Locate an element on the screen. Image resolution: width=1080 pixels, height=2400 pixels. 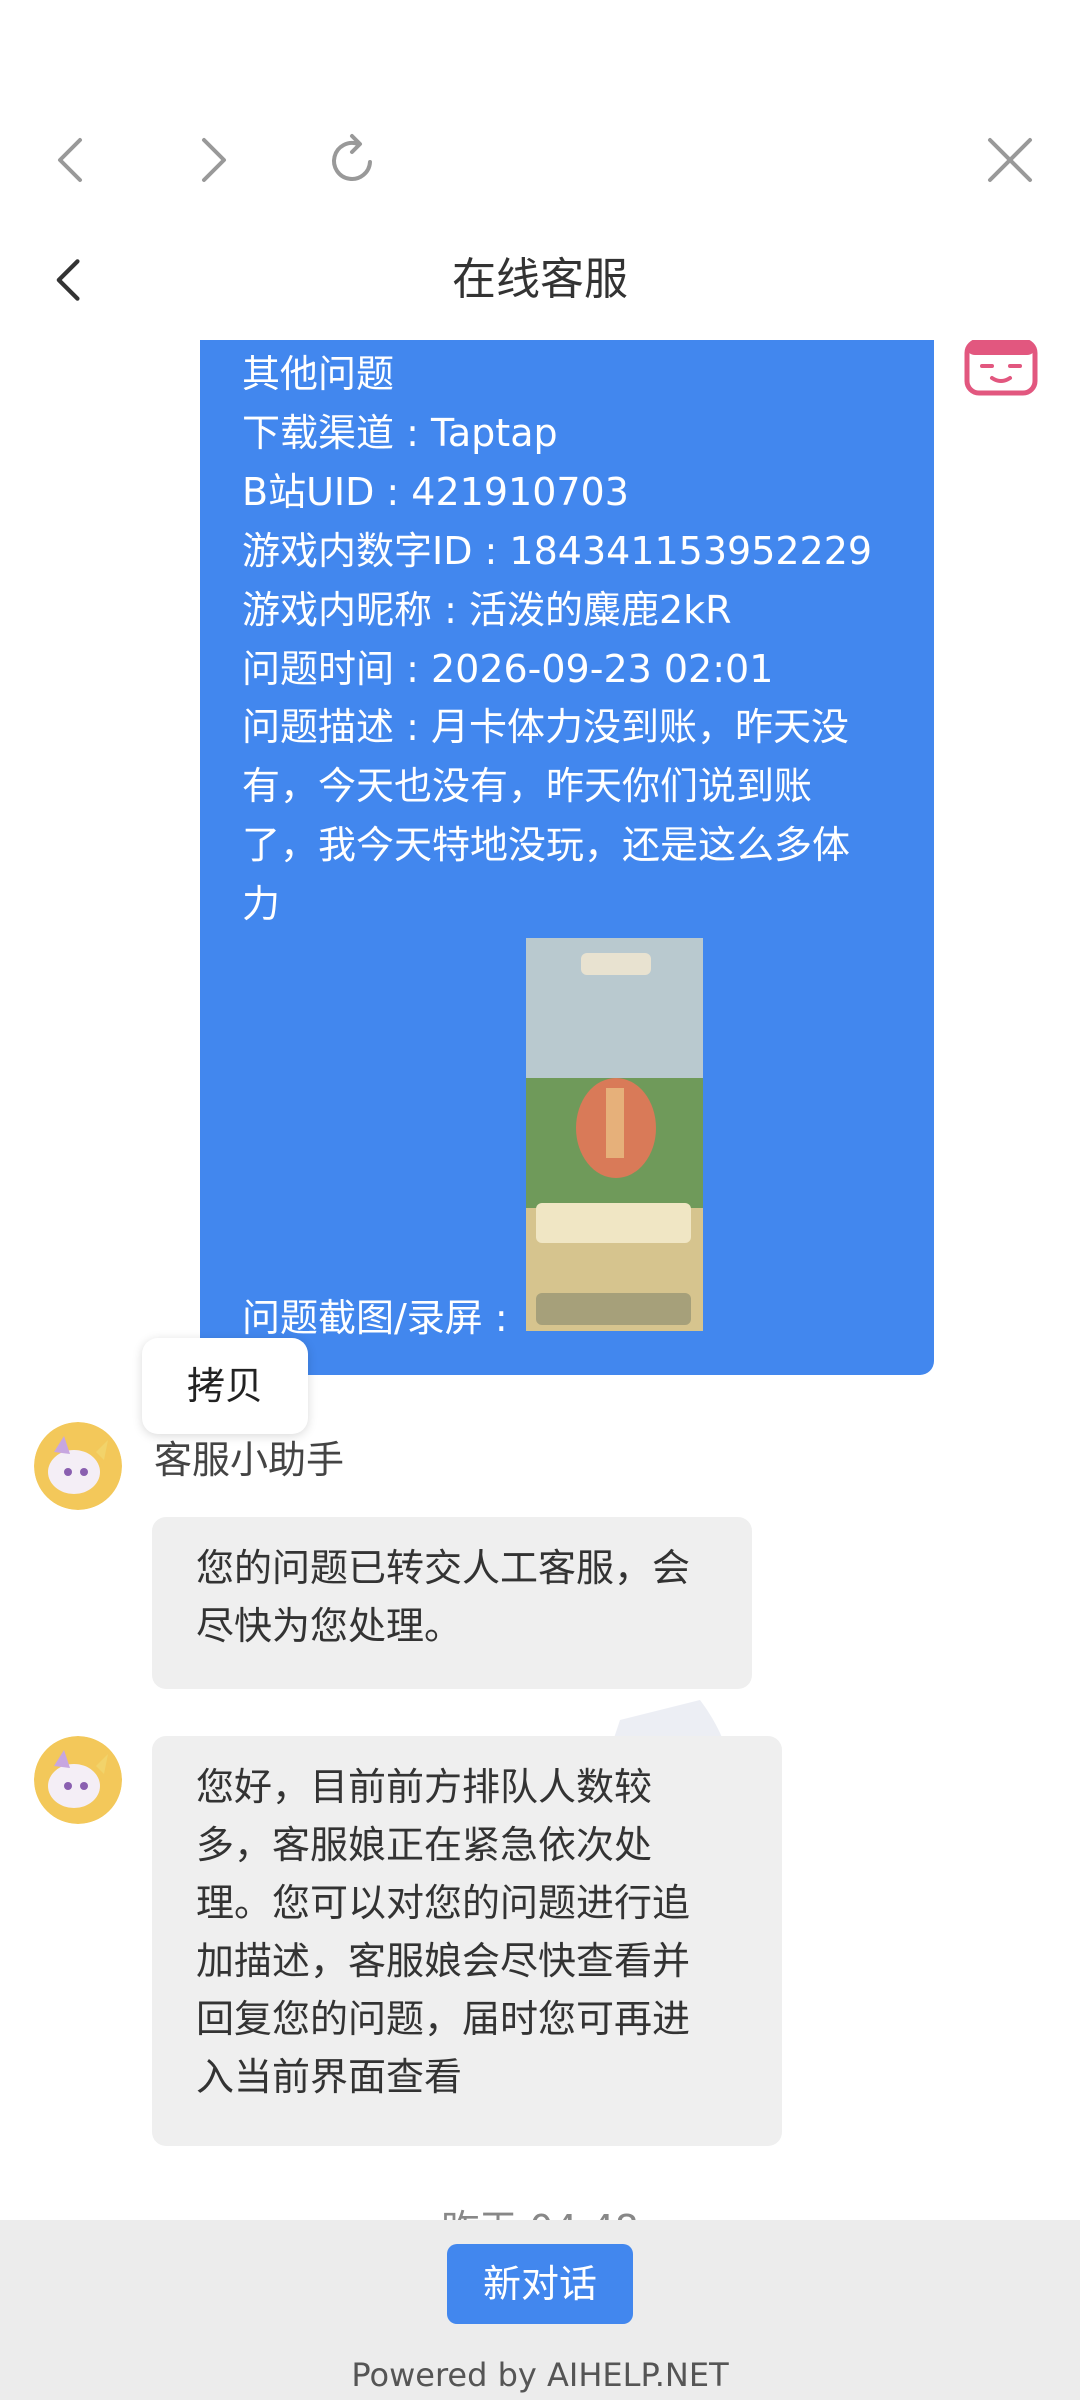
message-line: 问题时间 : 2026-09-23 02:01 is located at coordinates (508, 669).